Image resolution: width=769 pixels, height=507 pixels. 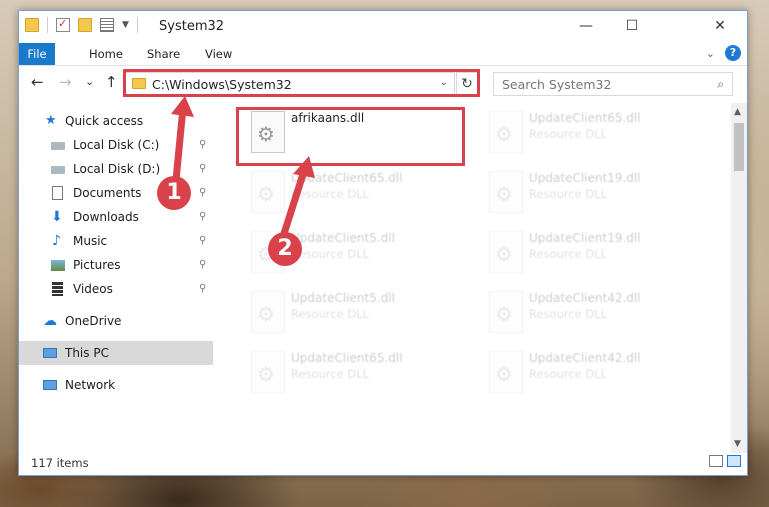 I want to click on sidebar-item-label: Local Disk (D:), so click(x=117, y=169).